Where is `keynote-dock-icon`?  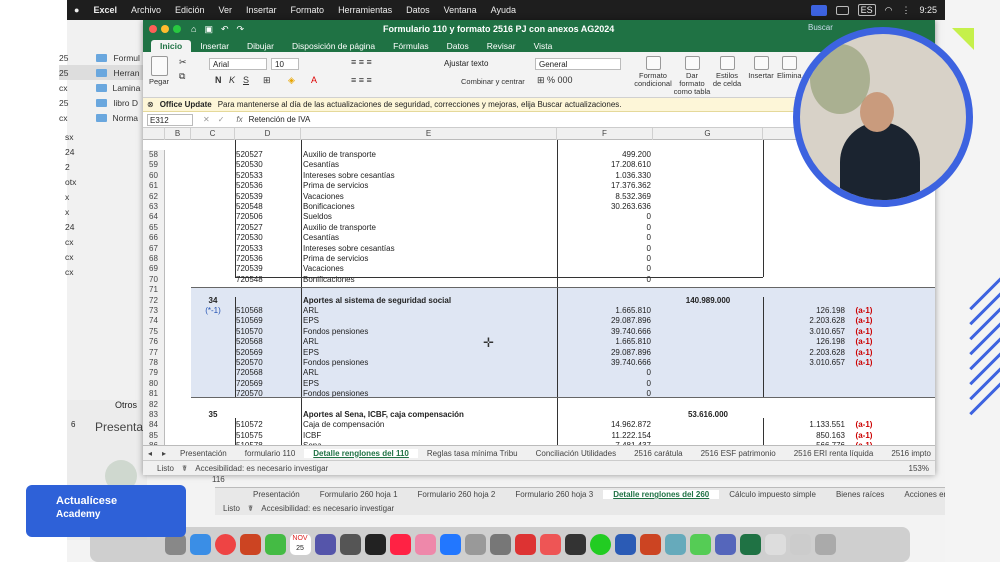 keynote-dock-icon is located at coordinates (325, 544).